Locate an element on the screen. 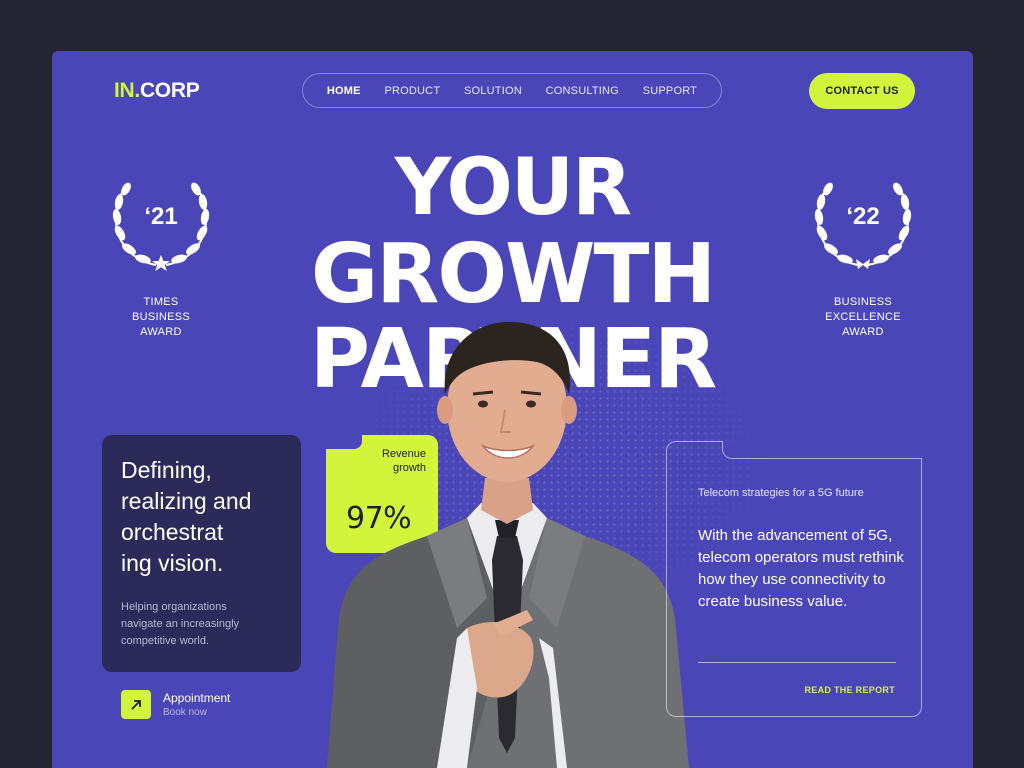  award-year: ‘21 is located at coordinates (161, 216).